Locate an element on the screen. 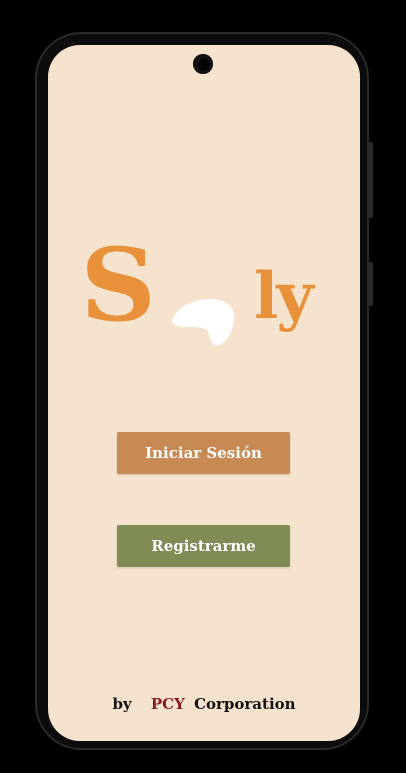 This screenshot has width=406, height=773. footer-credit: by PCY Corporation is located at coordinates (204, 704).